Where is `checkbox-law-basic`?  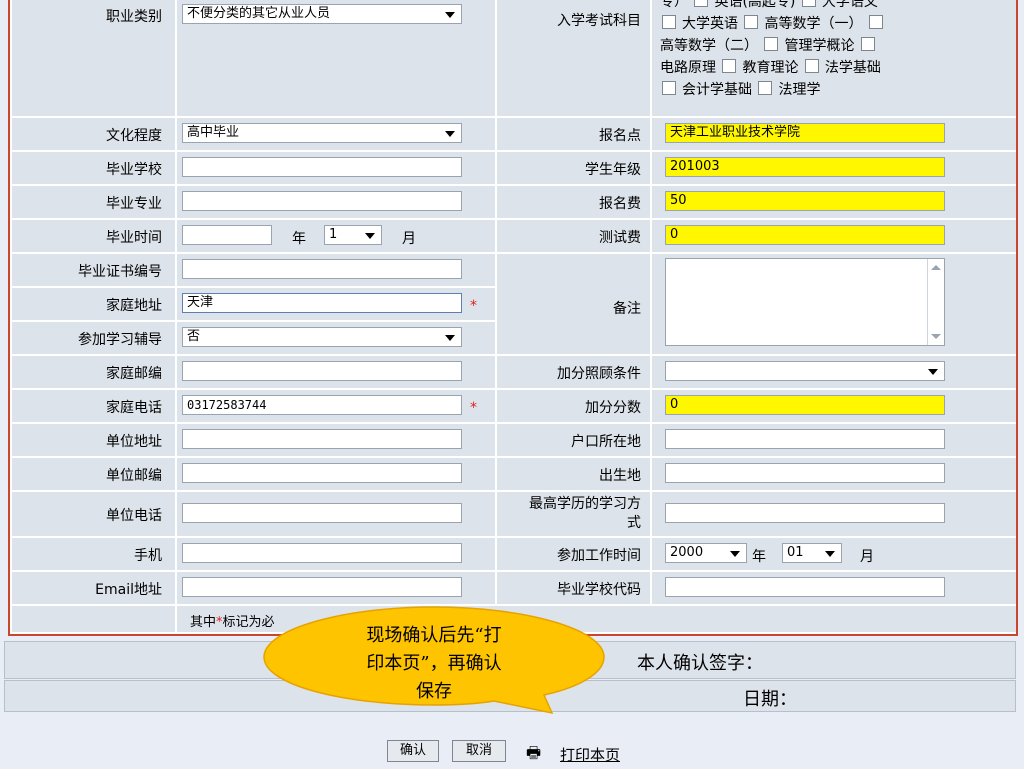
checkbox-law-basic is located at coordinates (811, 66).